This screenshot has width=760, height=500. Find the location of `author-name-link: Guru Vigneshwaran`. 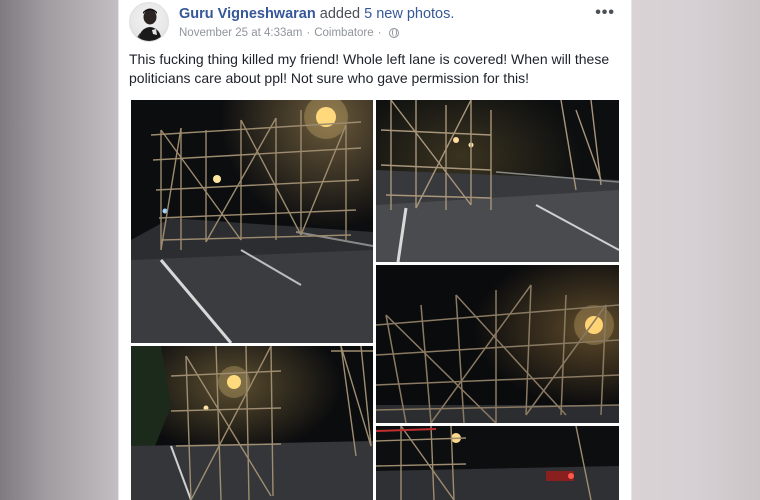

author-name-link: Guru Vigneshwaran is located at coordinates (247, 14).